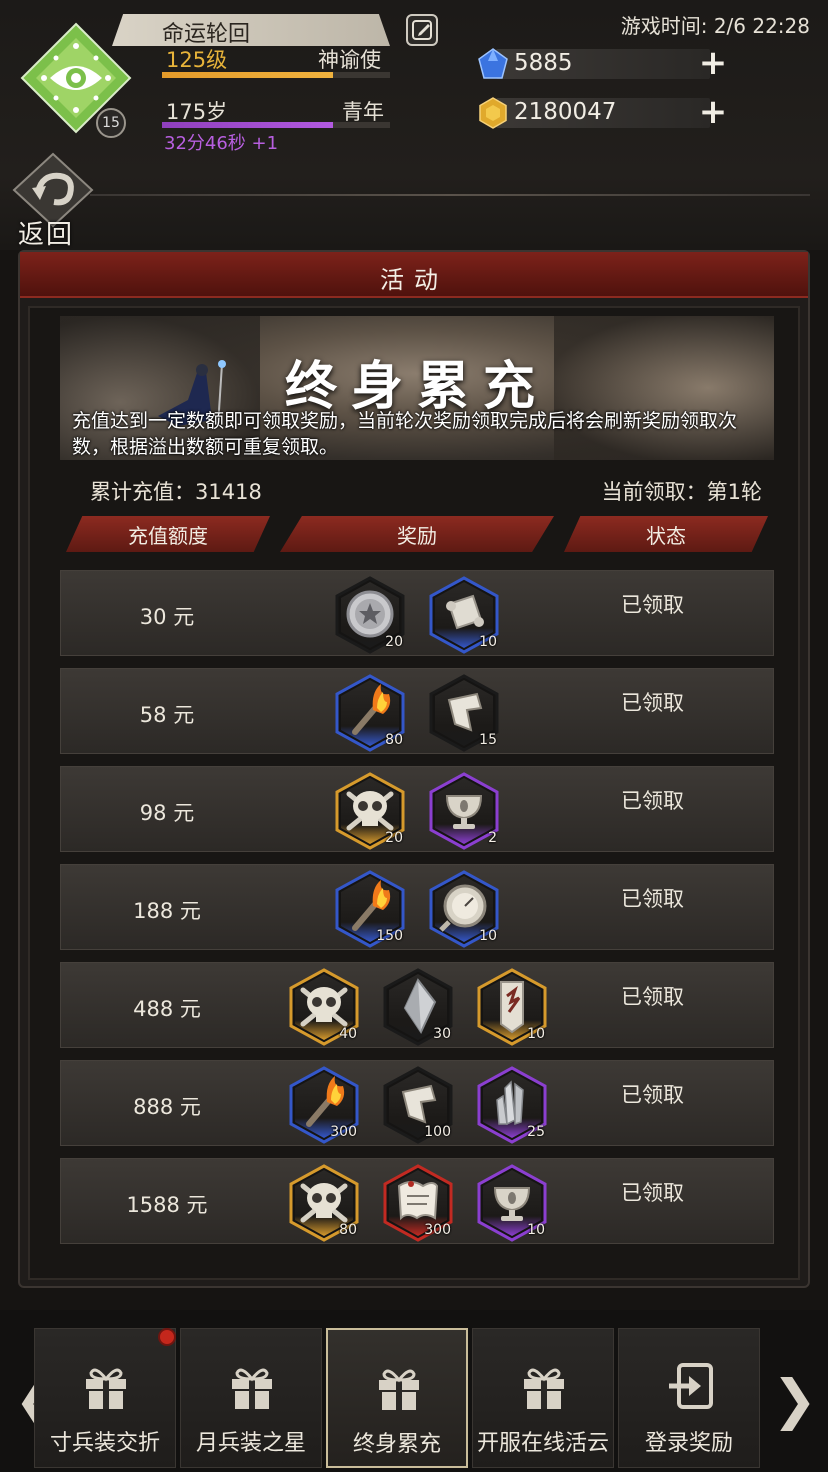 This screenshot has height=1472, width=828. Describe the element at coordinates (251, 1398) in the screenshot. I see `tab-2: 月兵装之星` at that location.